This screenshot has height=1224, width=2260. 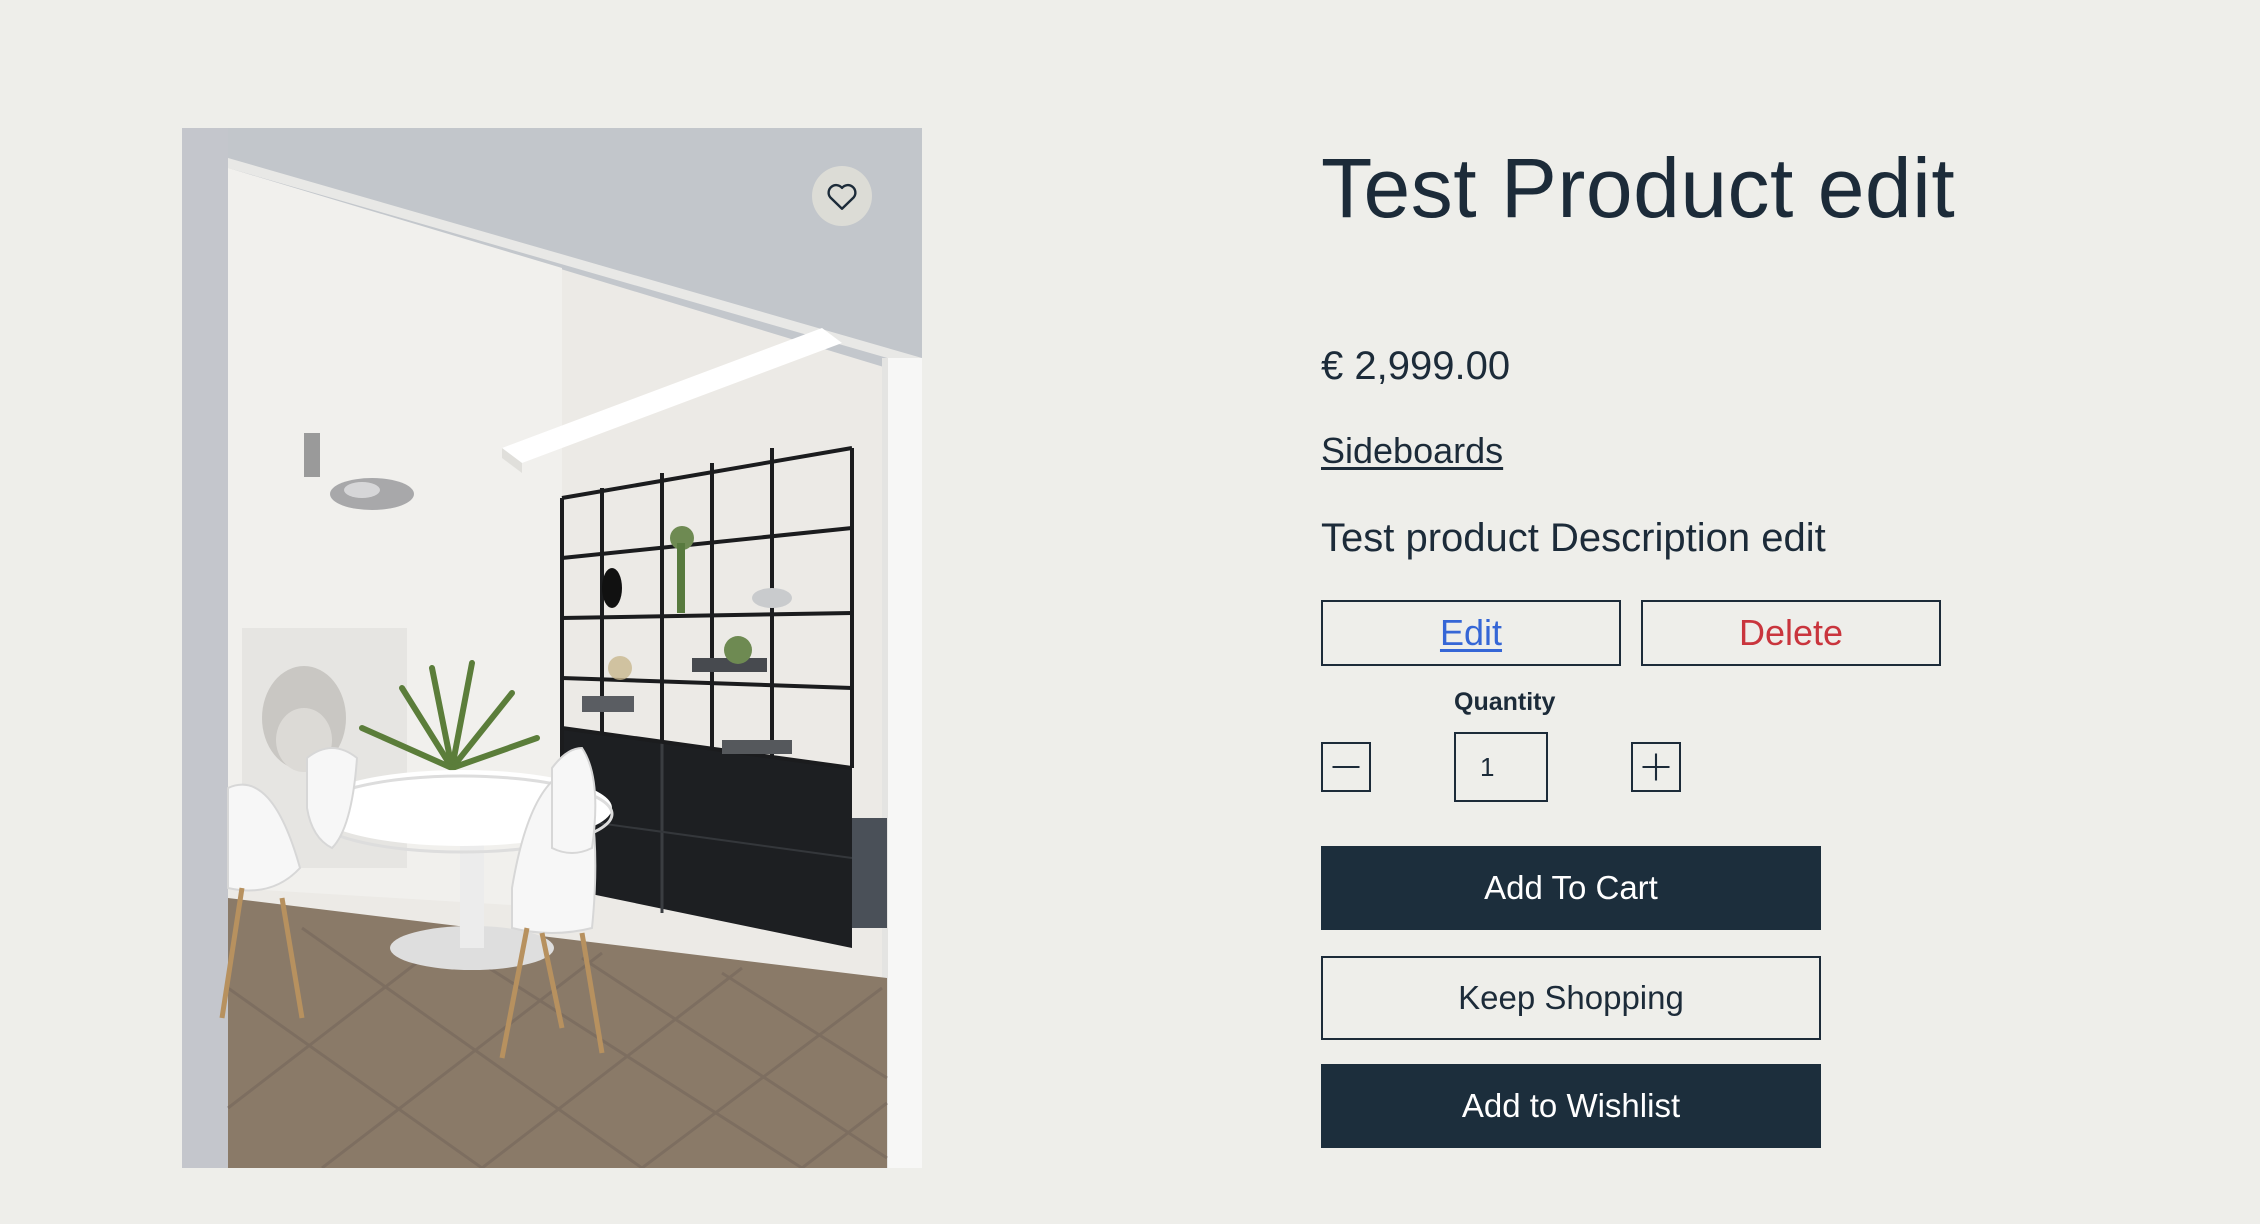 What do you see at coordinates (1501, 767) in the screenshot?
I see `quantity-input` at bounding box center [1501, 767].